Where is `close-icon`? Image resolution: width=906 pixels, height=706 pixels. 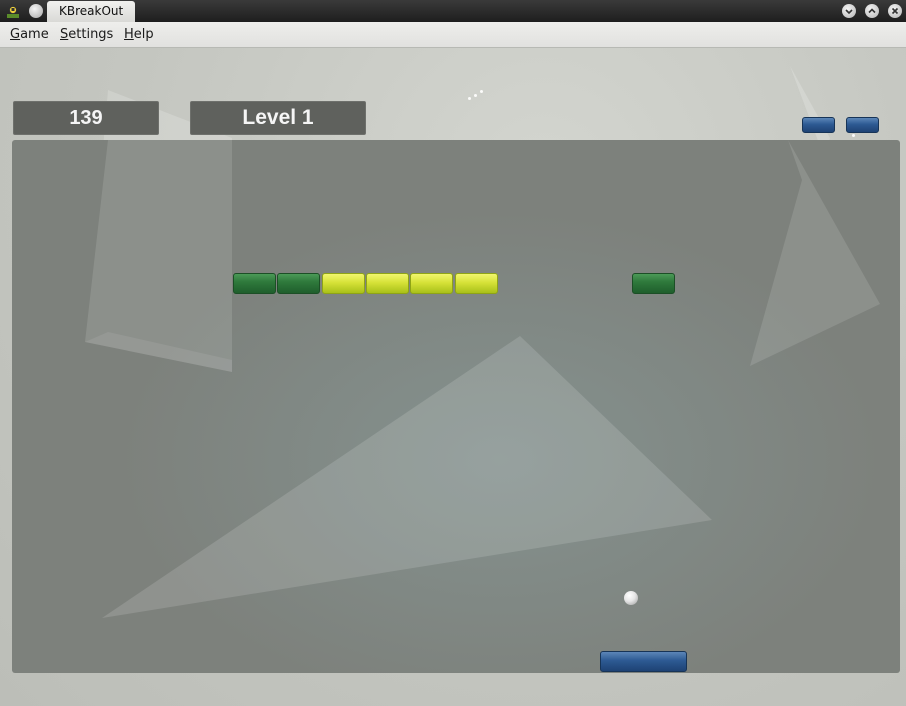
close-icon is located at coordinates (895, 11).